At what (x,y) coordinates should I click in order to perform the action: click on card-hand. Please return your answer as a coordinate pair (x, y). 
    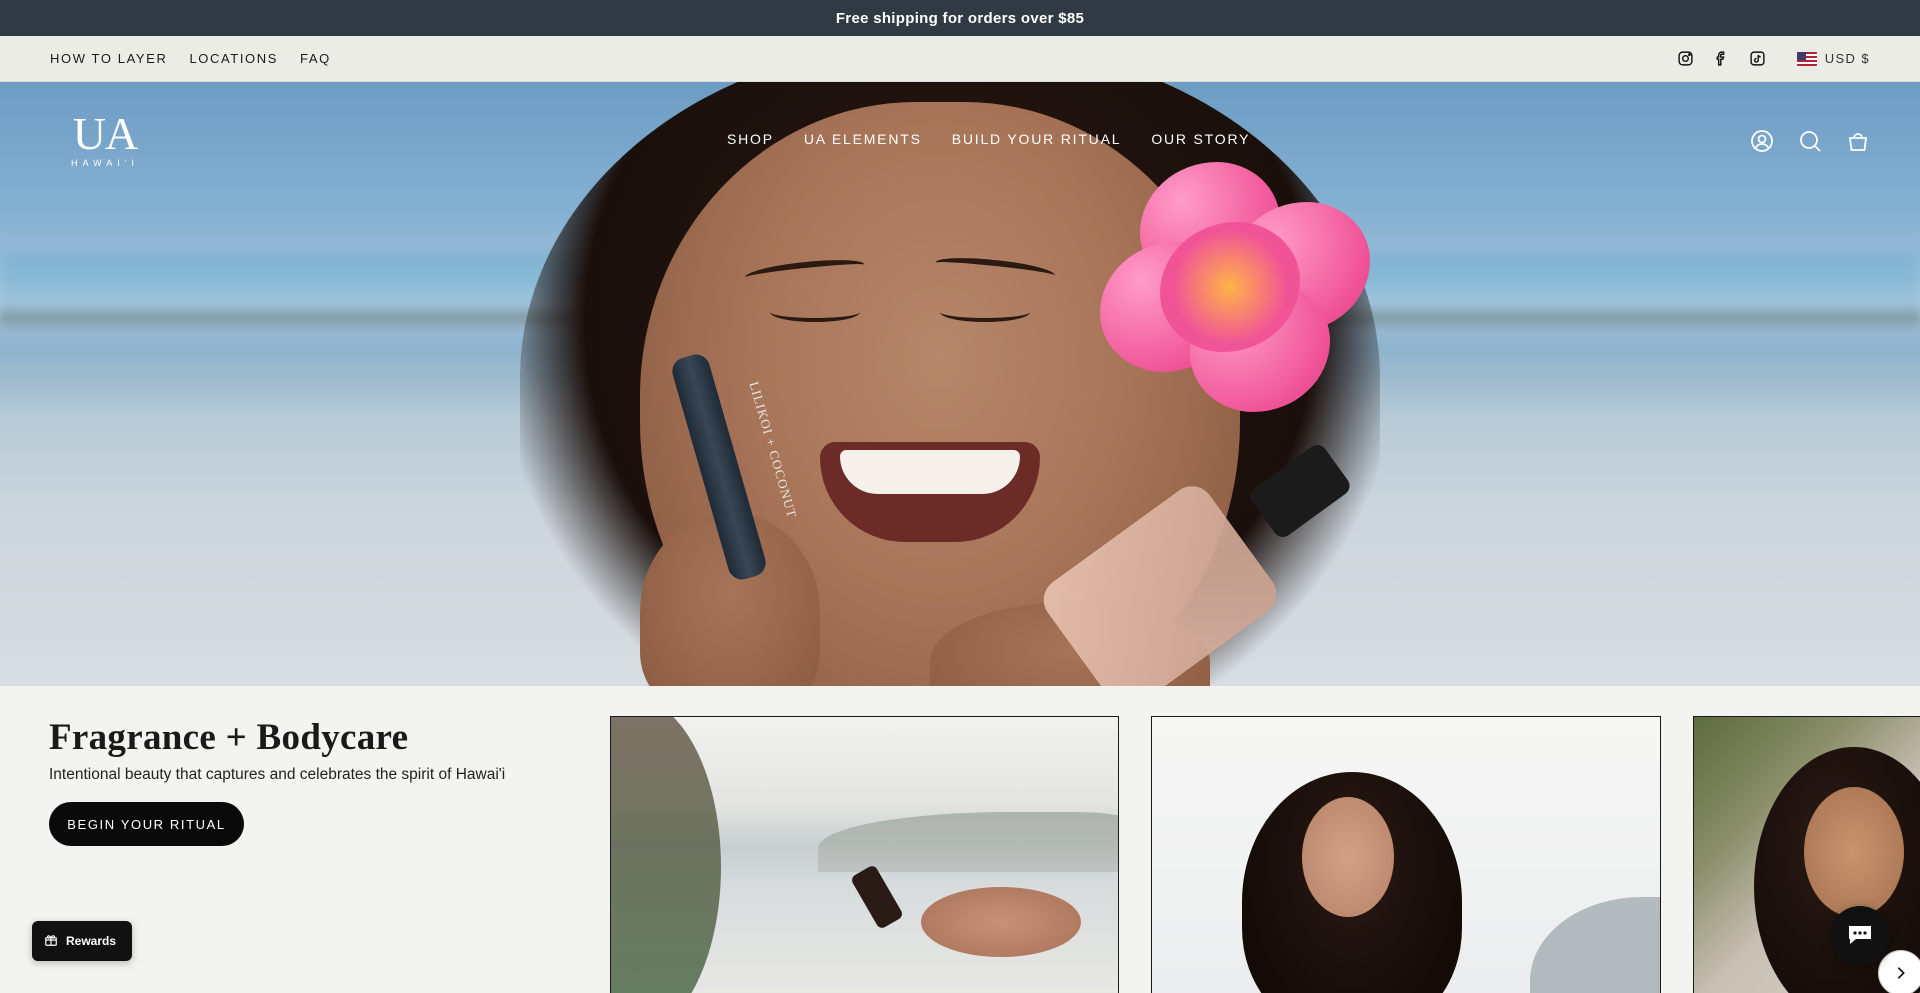
    Looking at the image, I should click on (1001, 922).